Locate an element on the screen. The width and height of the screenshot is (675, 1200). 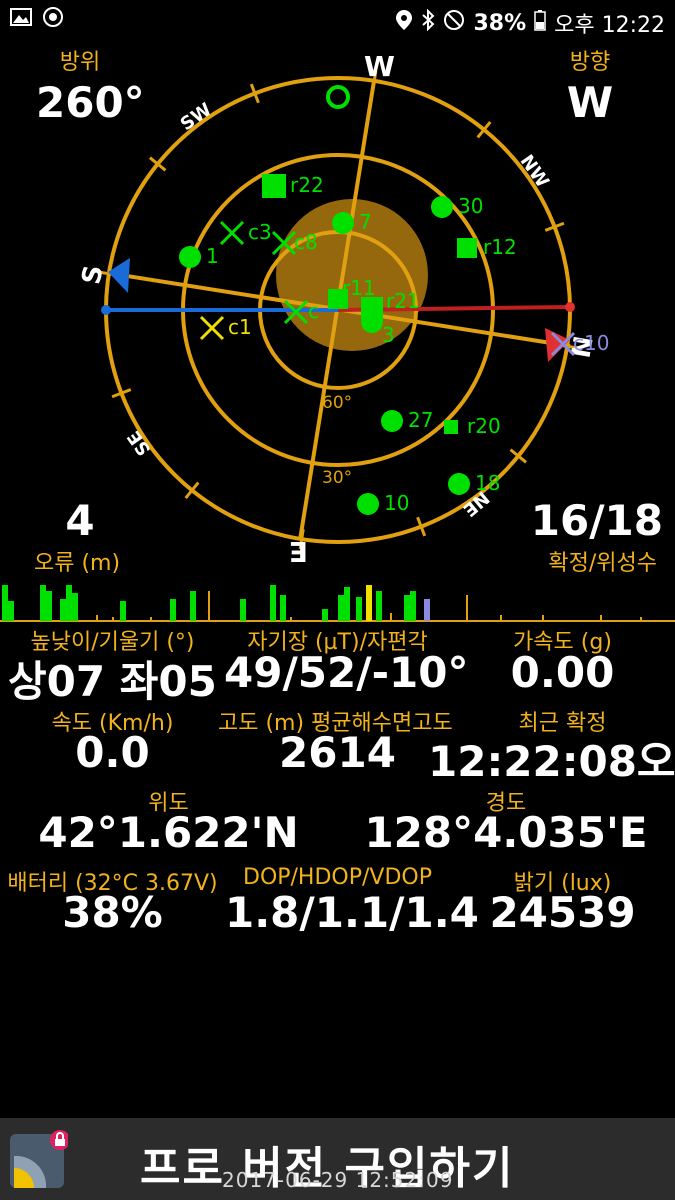
dop-value: 1.8/1.1/1.4 is located at coordinates (352, 912).